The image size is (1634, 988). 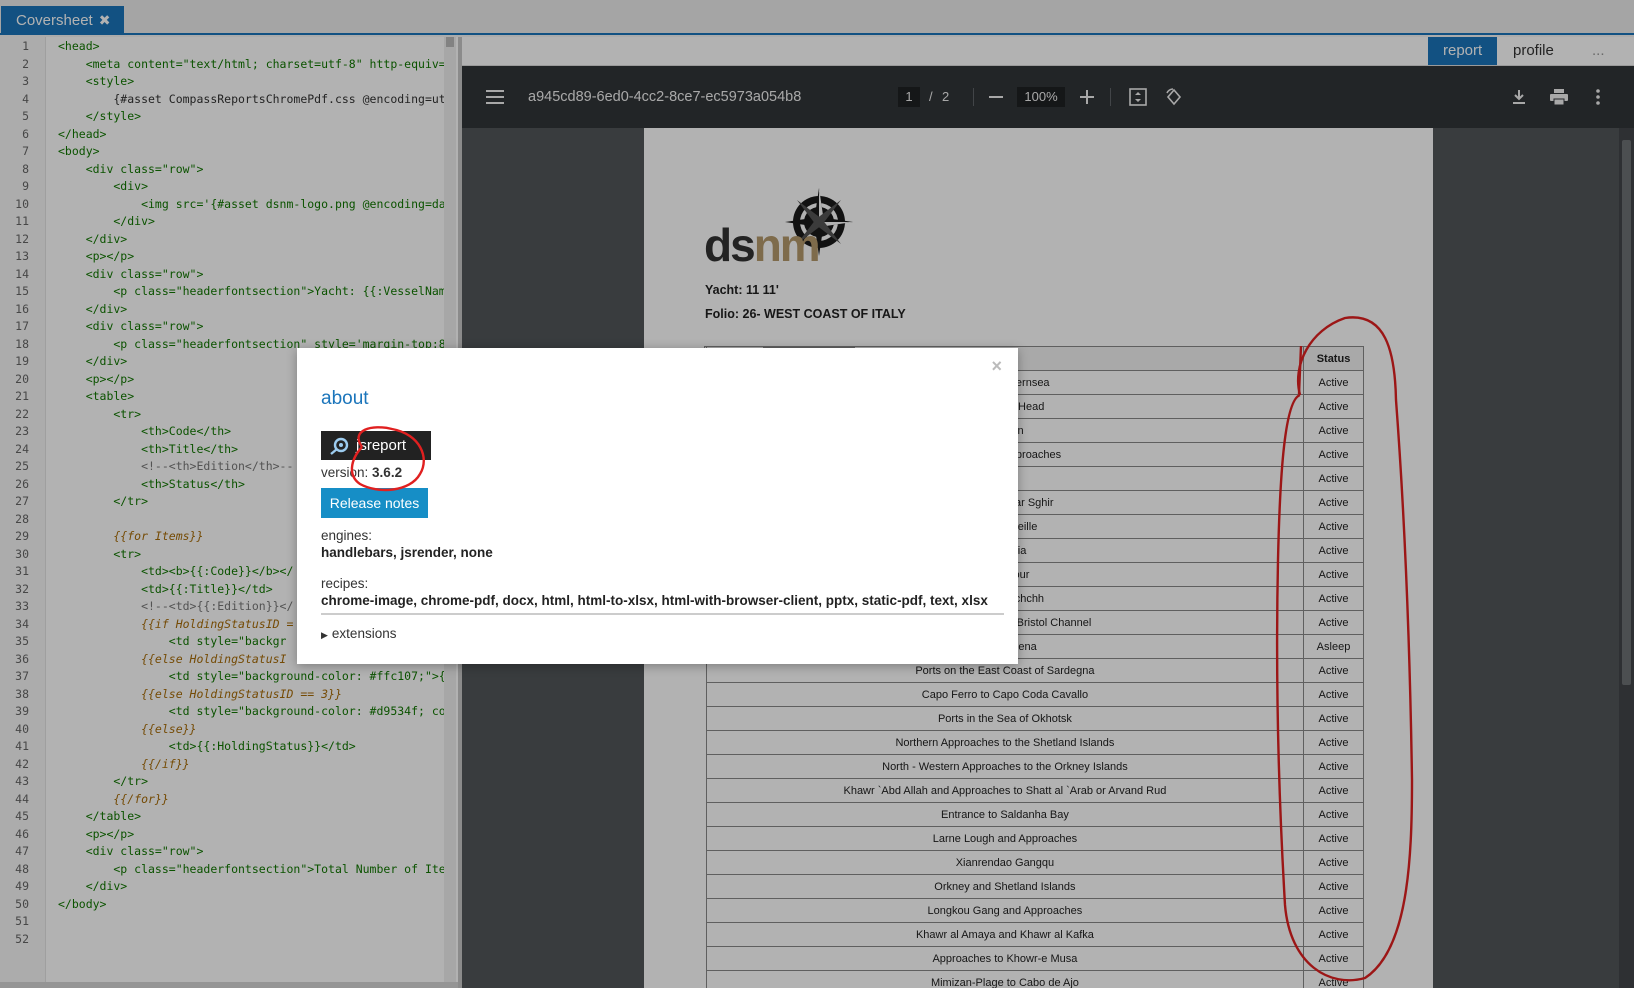 I want to click on version-row: version: 3.6.2, so click(x=361, y=472).